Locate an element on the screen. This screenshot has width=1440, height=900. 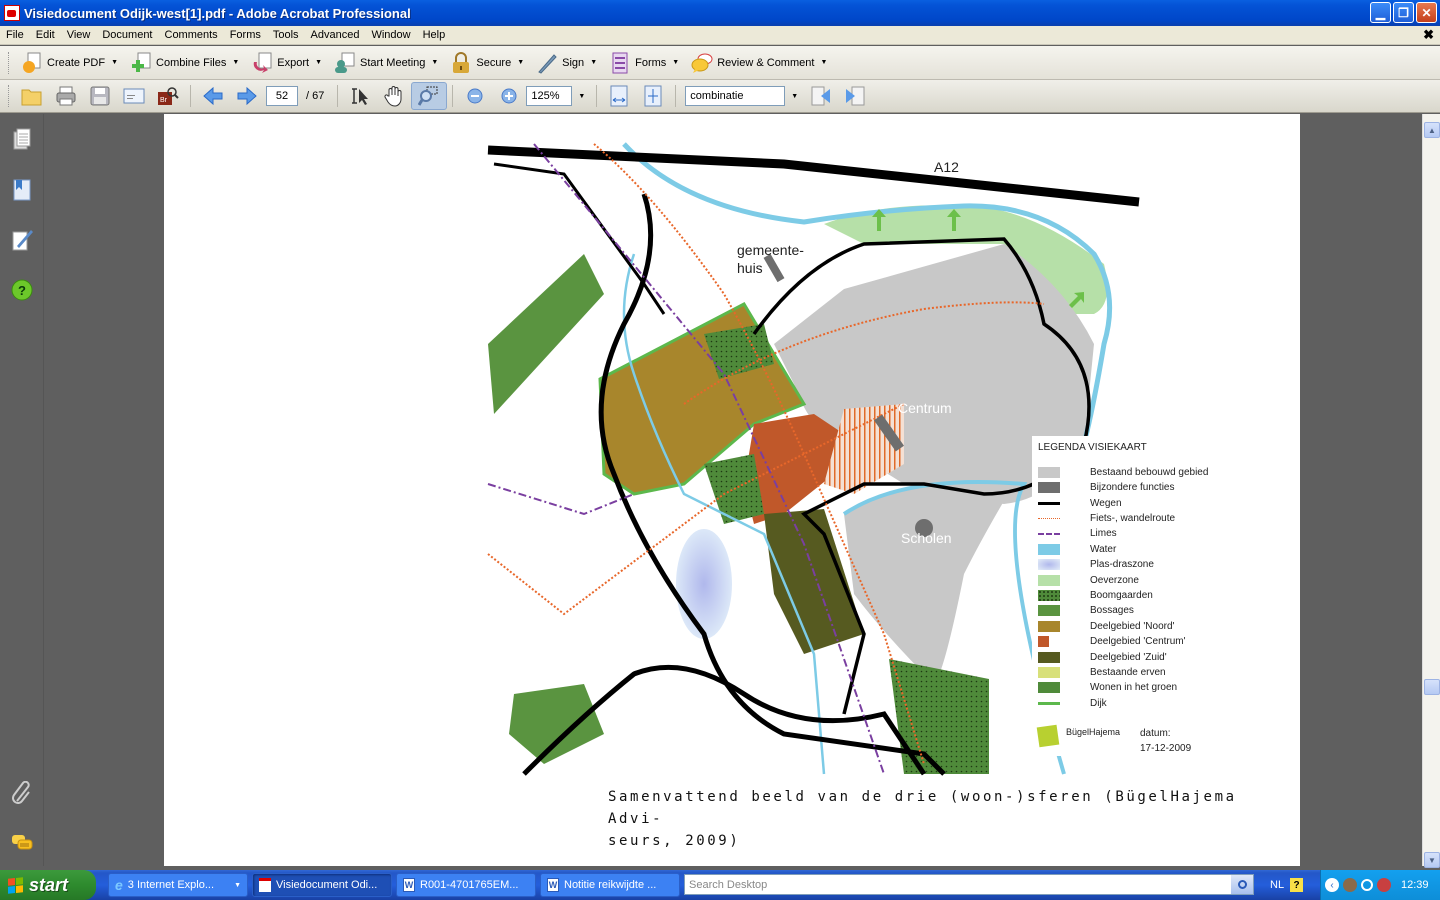
woods is located at coordinates (556, 724).